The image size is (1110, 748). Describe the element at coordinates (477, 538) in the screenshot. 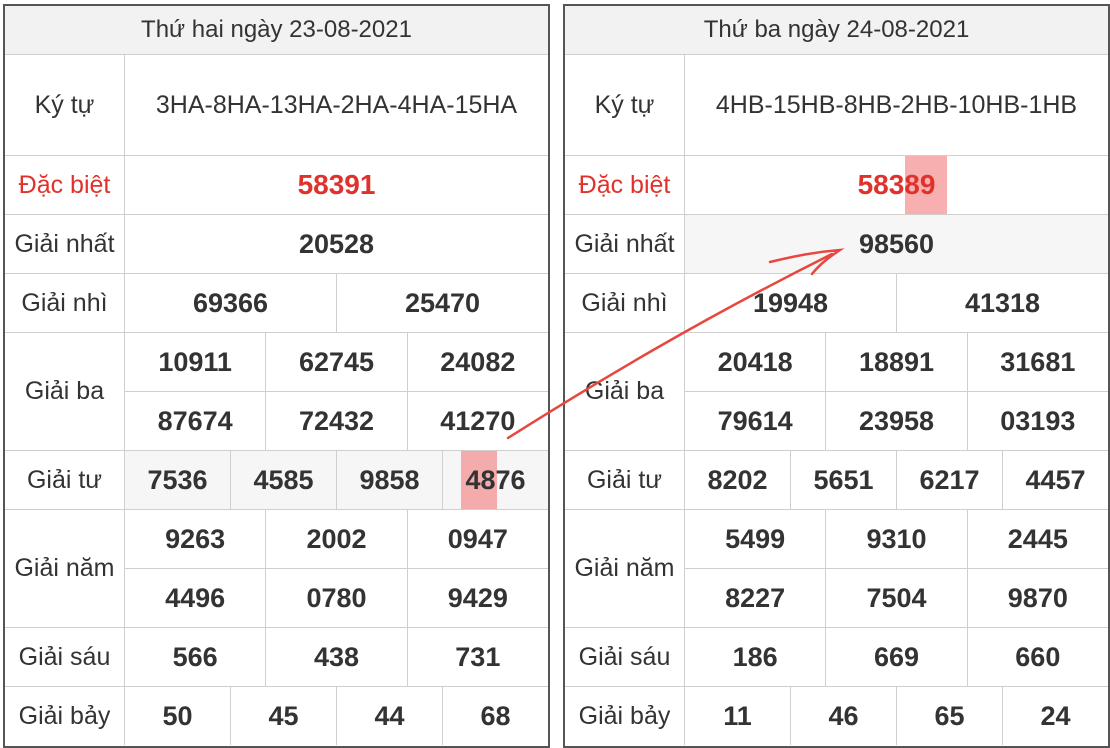

I see `prize-number: 0947` at that location.